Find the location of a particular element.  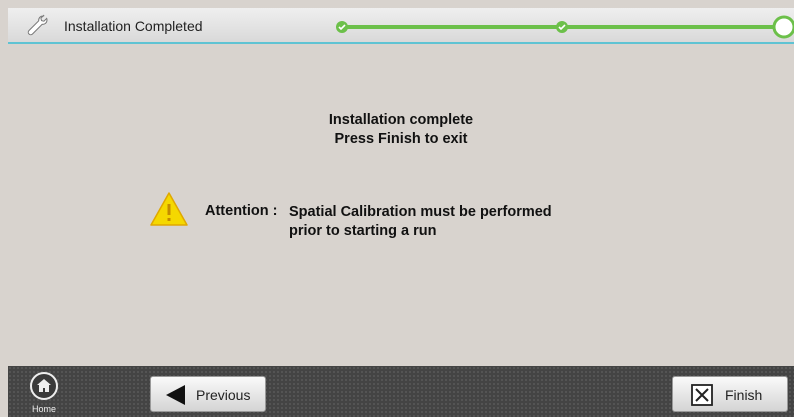

finish-button: Finish is located at coordinates (730, 394).